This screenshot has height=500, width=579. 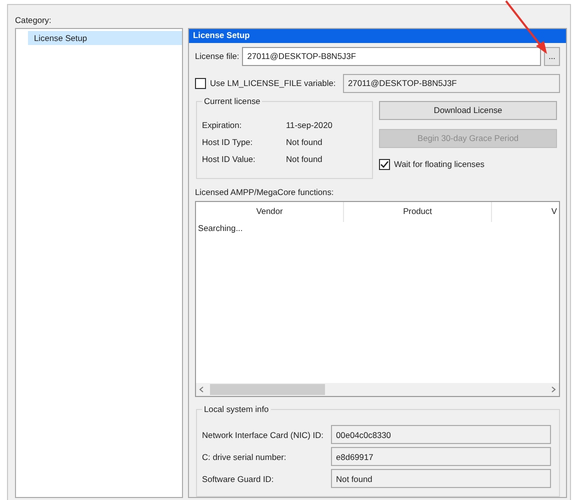 I want to click on category-label: Category:, so click(x=33, y=21).